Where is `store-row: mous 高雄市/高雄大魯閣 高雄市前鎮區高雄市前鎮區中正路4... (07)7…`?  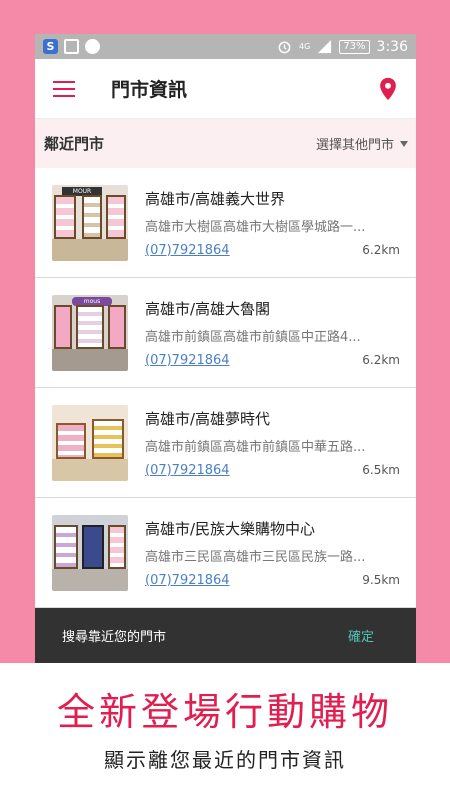
store-row: mous 高雄市/高雄大魯閣 高雄市前鎮區高雄市前鎮區中正路4... (07)7… is located at coordinates (225, 333).